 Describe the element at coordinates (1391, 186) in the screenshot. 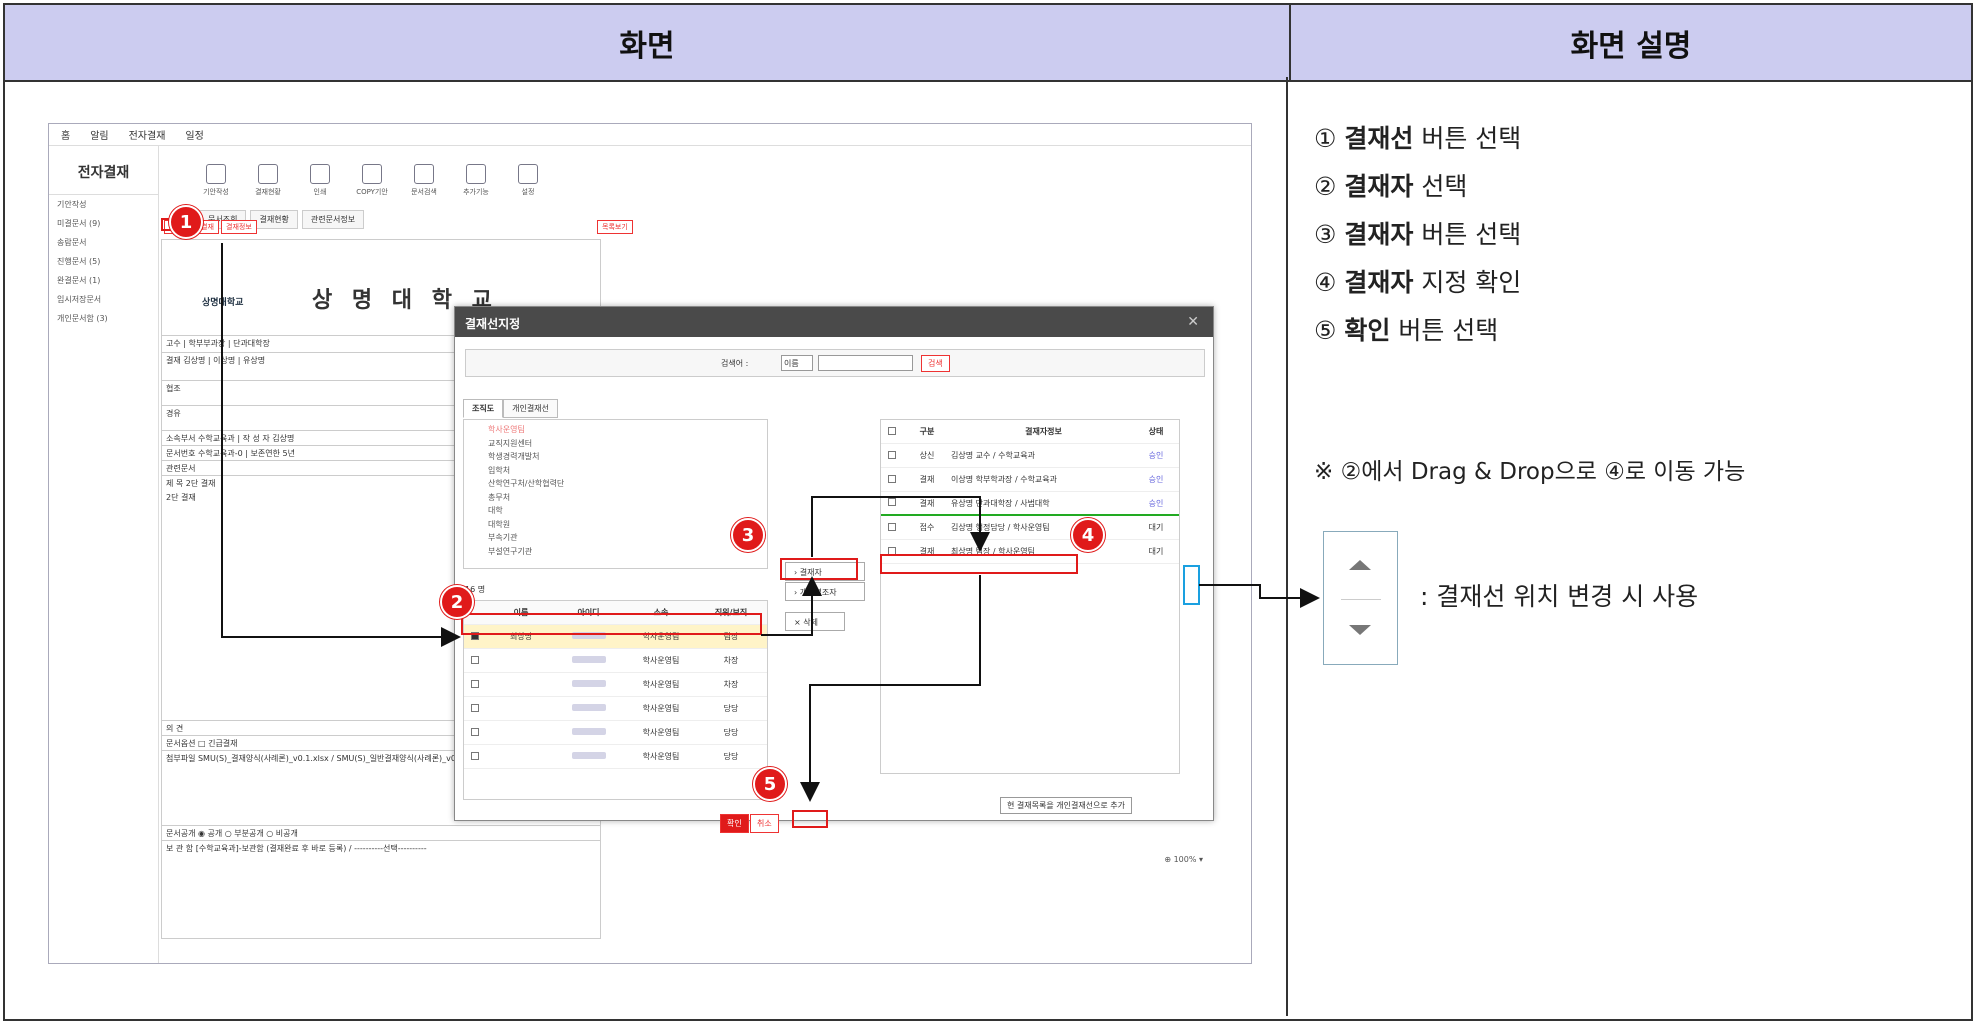

I see `step-item: ② 결재자 선택` at that location.